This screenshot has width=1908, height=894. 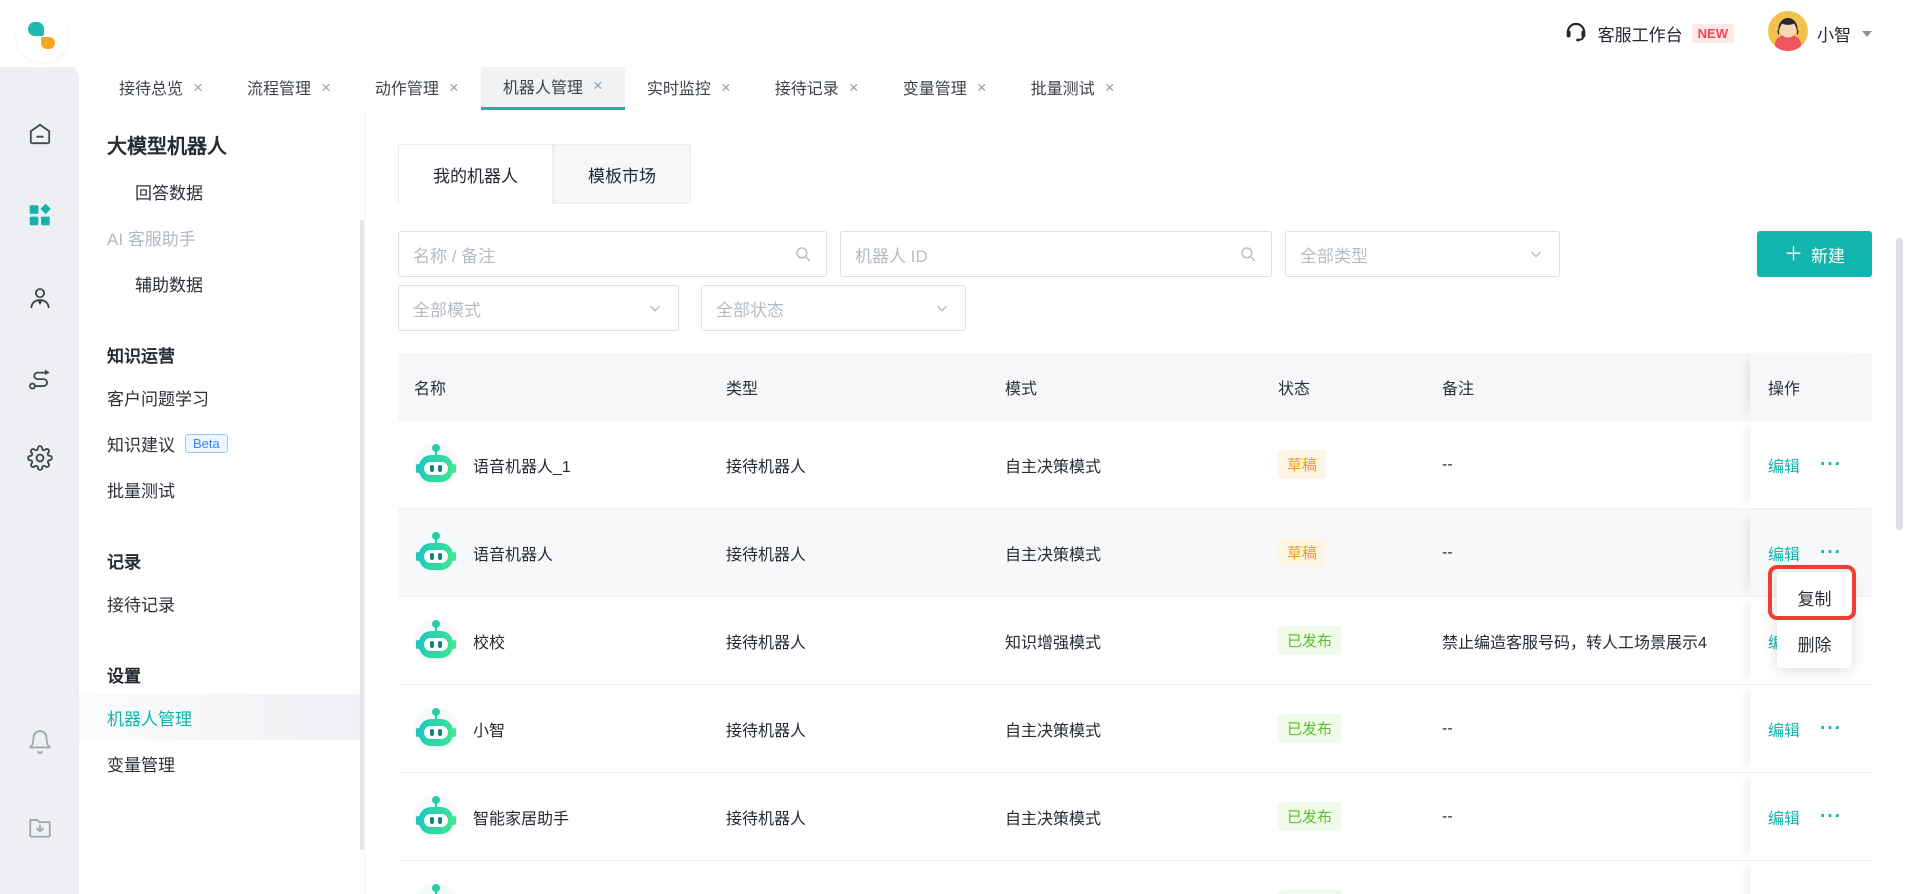 What do you see at coordinates (141, 765) in the screenshot?
I see `sidebar-item-label: 变量管理` at bounding box center [141, 765].